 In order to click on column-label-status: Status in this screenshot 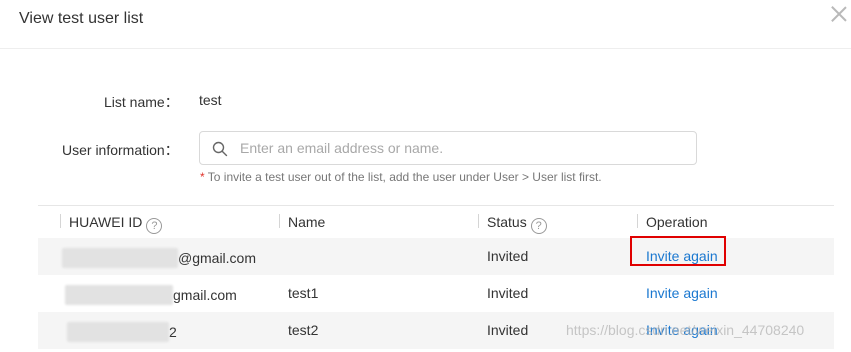, I will do `click(507, 222)`.